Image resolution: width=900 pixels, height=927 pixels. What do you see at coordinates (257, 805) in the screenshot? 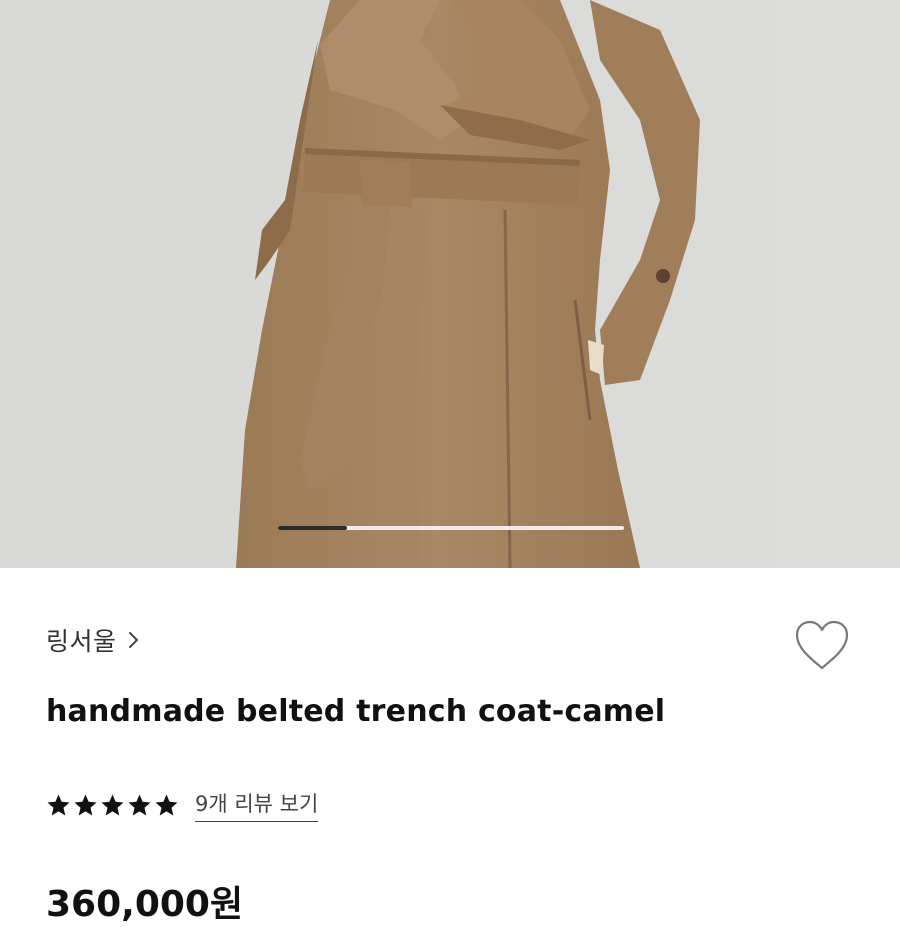
I see `view-reviews-link: 9개 리뷰 보기` at bounding box center [257, 805].